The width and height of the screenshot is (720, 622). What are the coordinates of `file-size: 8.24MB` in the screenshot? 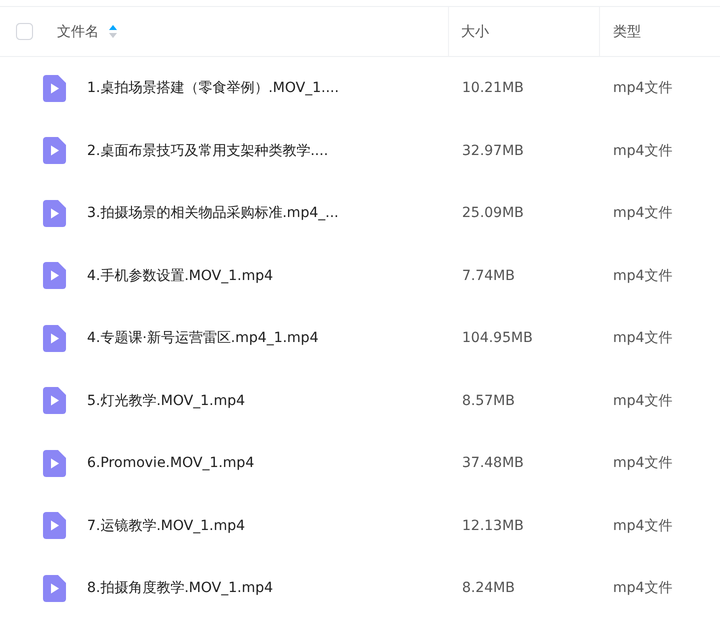 It's located at (488, 588).